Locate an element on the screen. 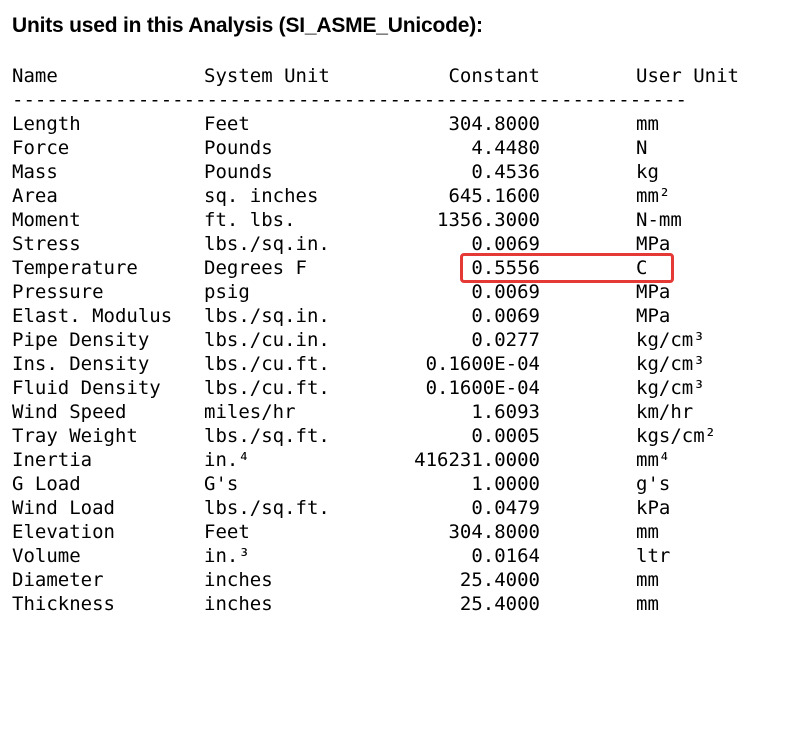 The width and height of the screenshot is (787, 736). row-system-unit: in.³ is located at coordinates (227, 556).